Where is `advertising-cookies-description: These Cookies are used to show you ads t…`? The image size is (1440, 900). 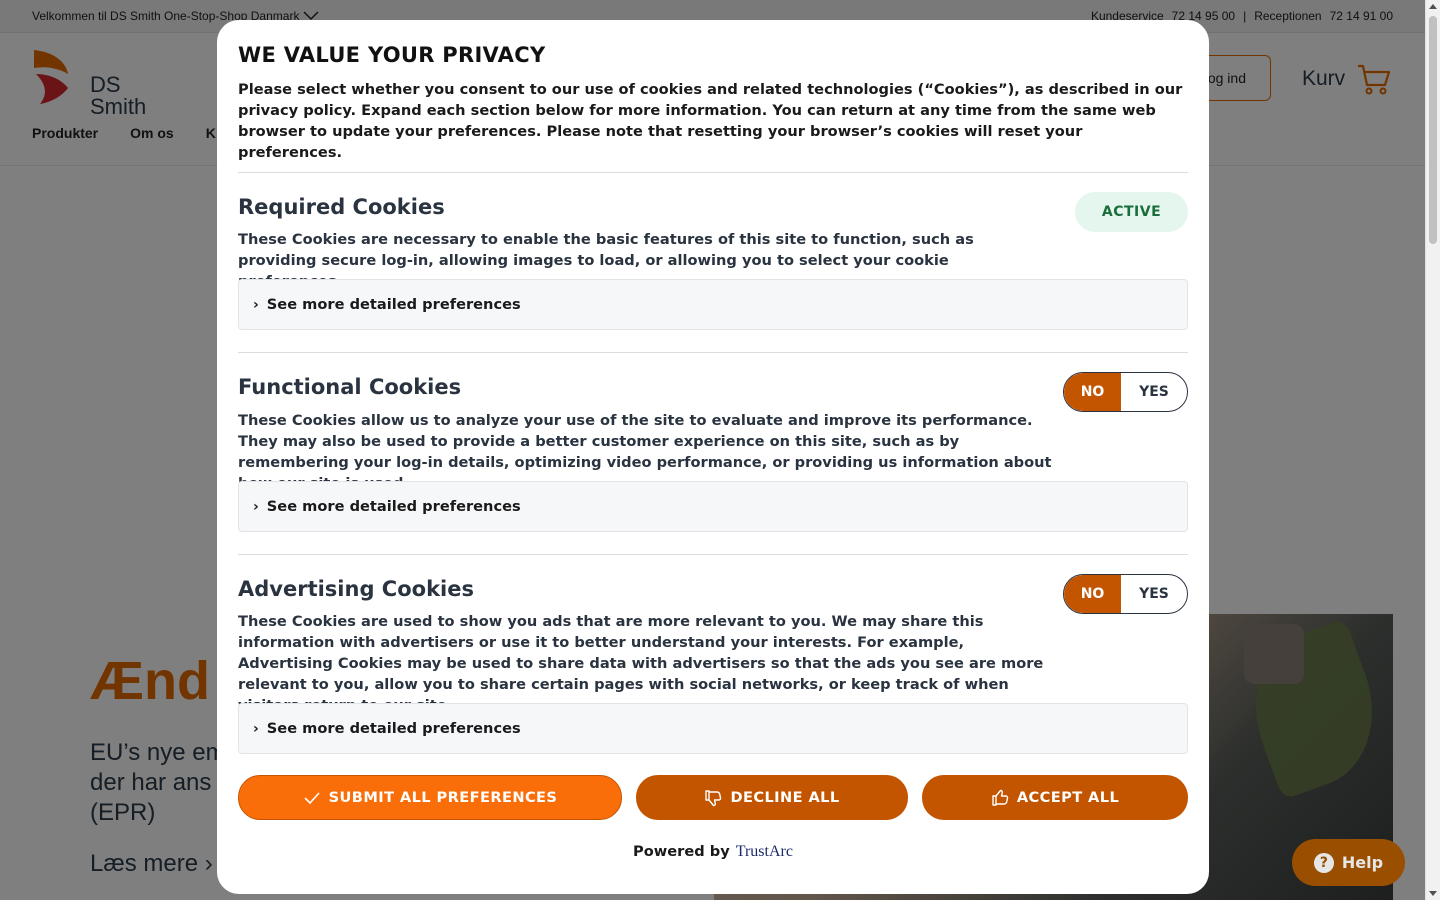 advertising-cookies-description: These Cookies are used to show you ads t… is located at coordinates (641, 663).